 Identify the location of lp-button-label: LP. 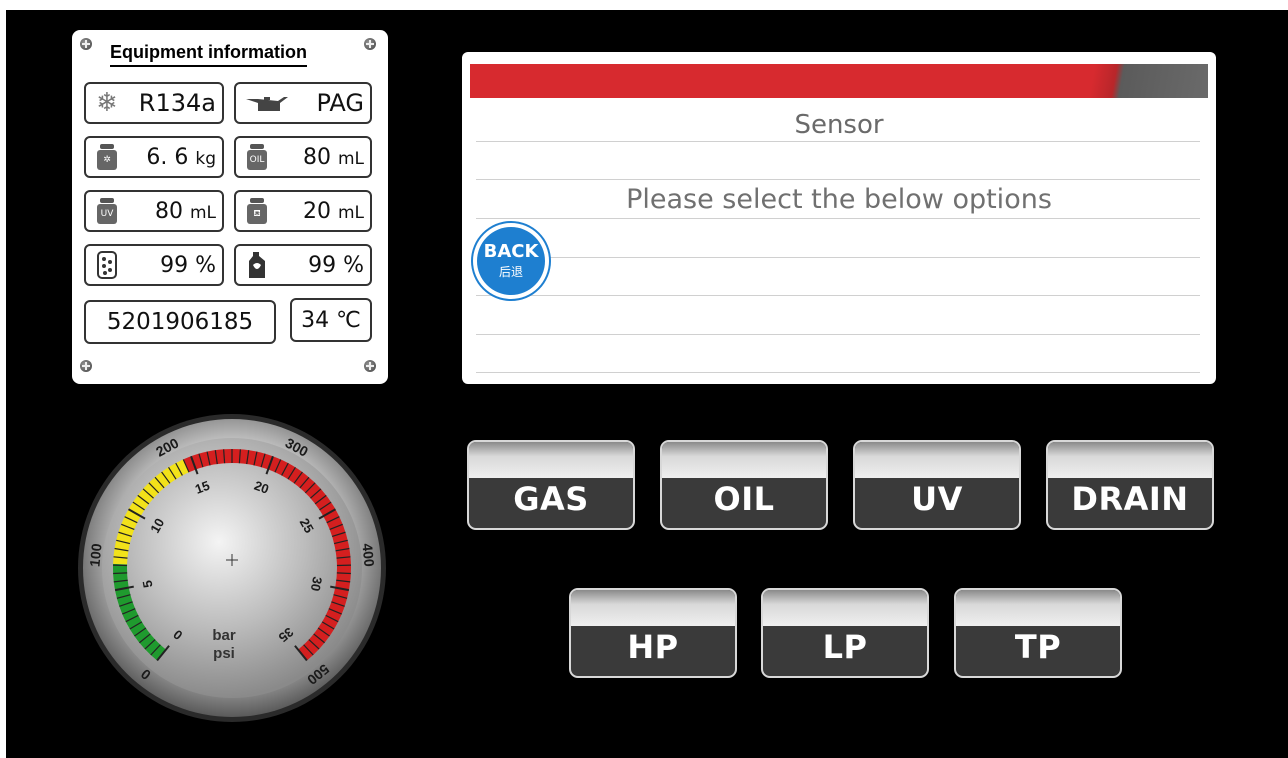
(845, 647).